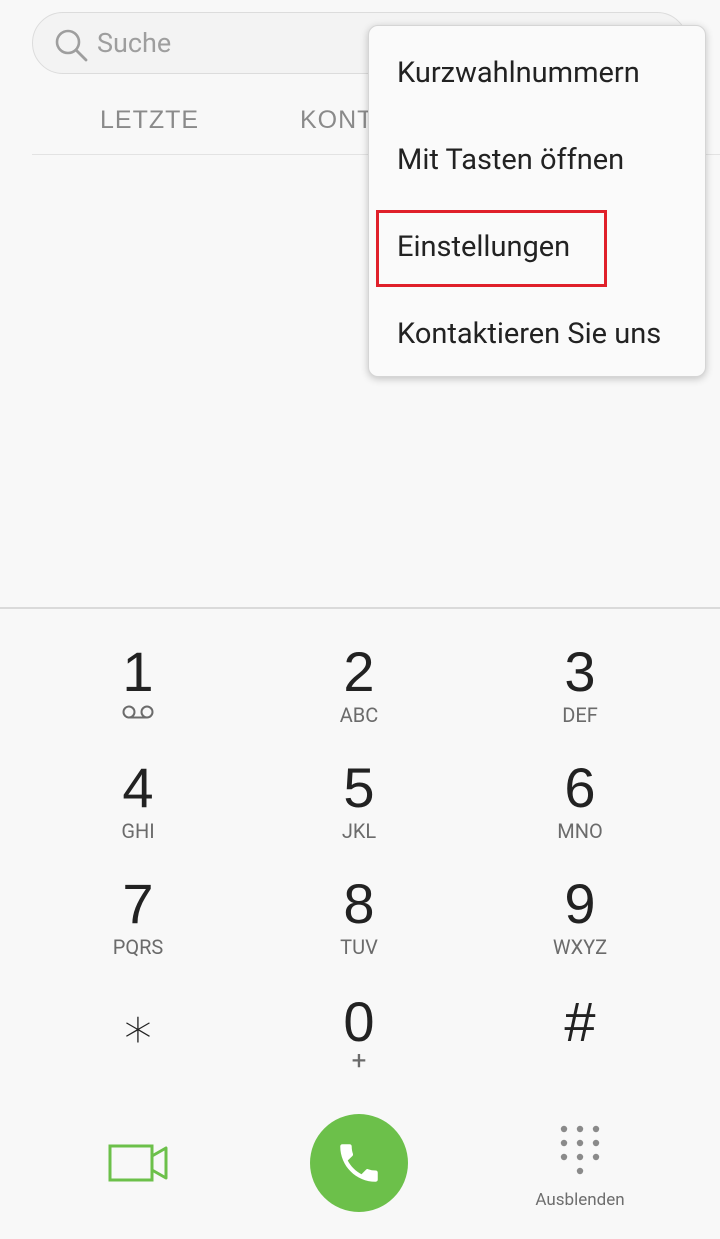 The image size is (720, 1239). I want to click on dial-key-digit: 5, so click(359, 787).